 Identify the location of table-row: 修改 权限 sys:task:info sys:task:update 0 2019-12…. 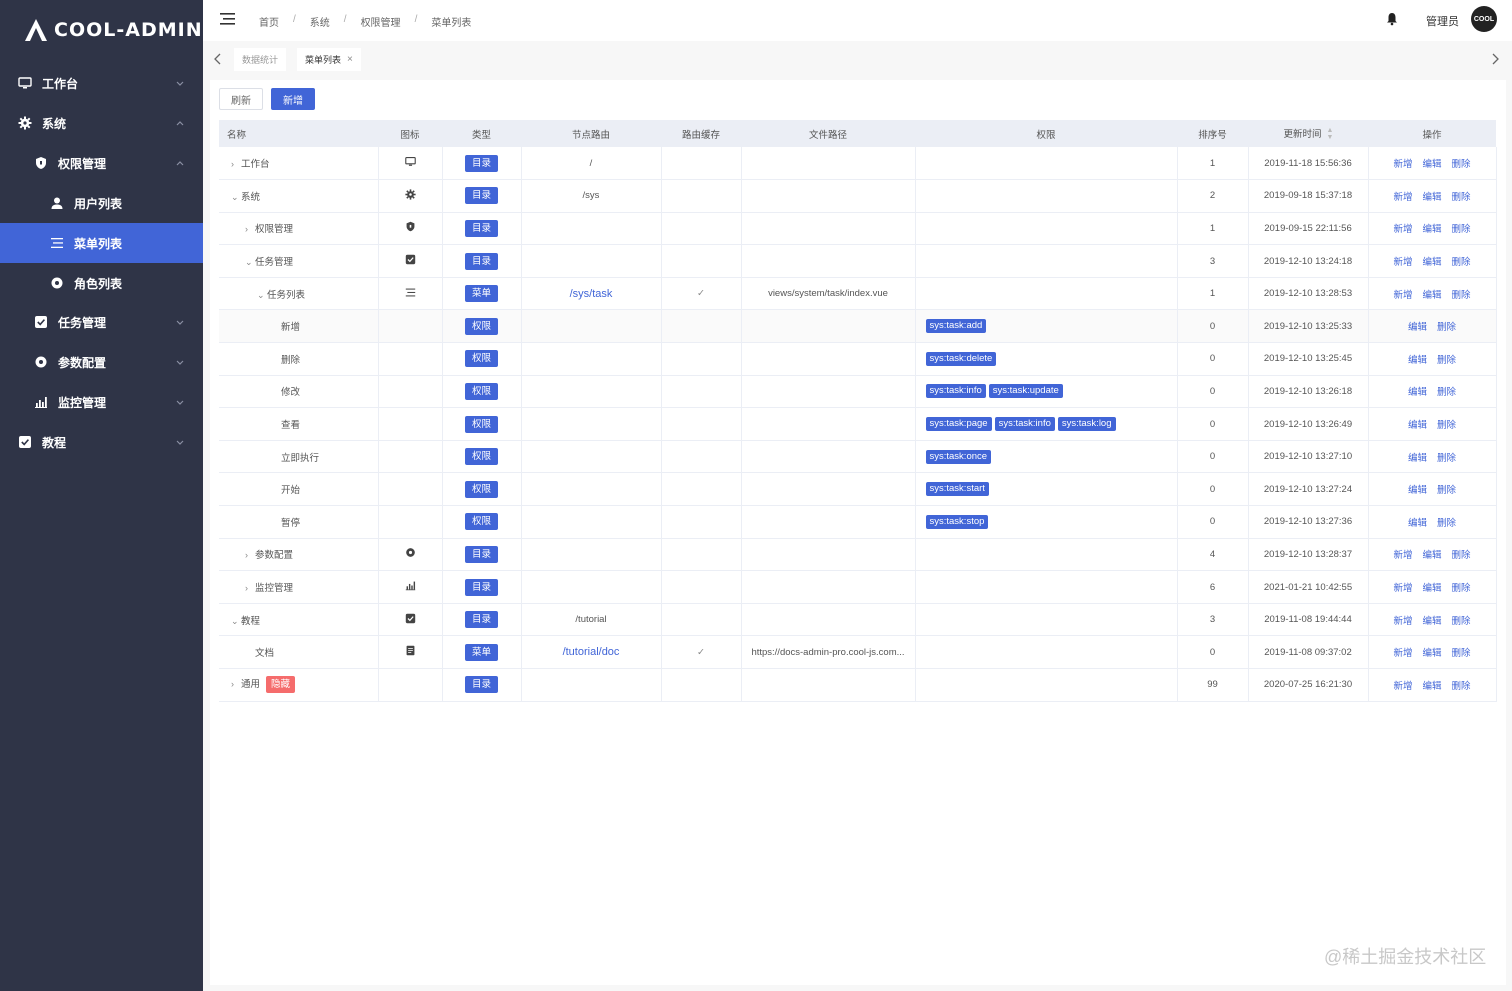
(858, 392).